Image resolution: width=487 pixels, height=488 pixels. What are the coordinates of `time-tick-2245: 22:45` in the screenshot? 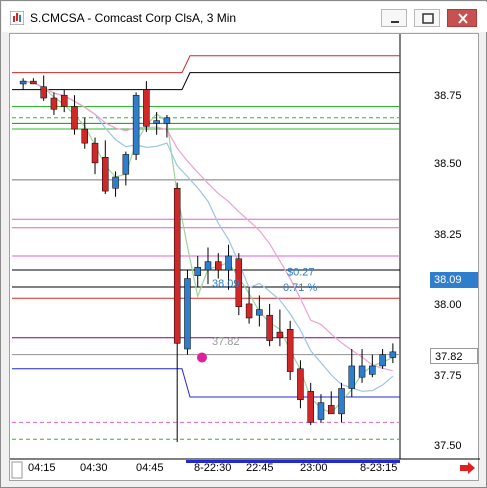 It's located at (260, 468).